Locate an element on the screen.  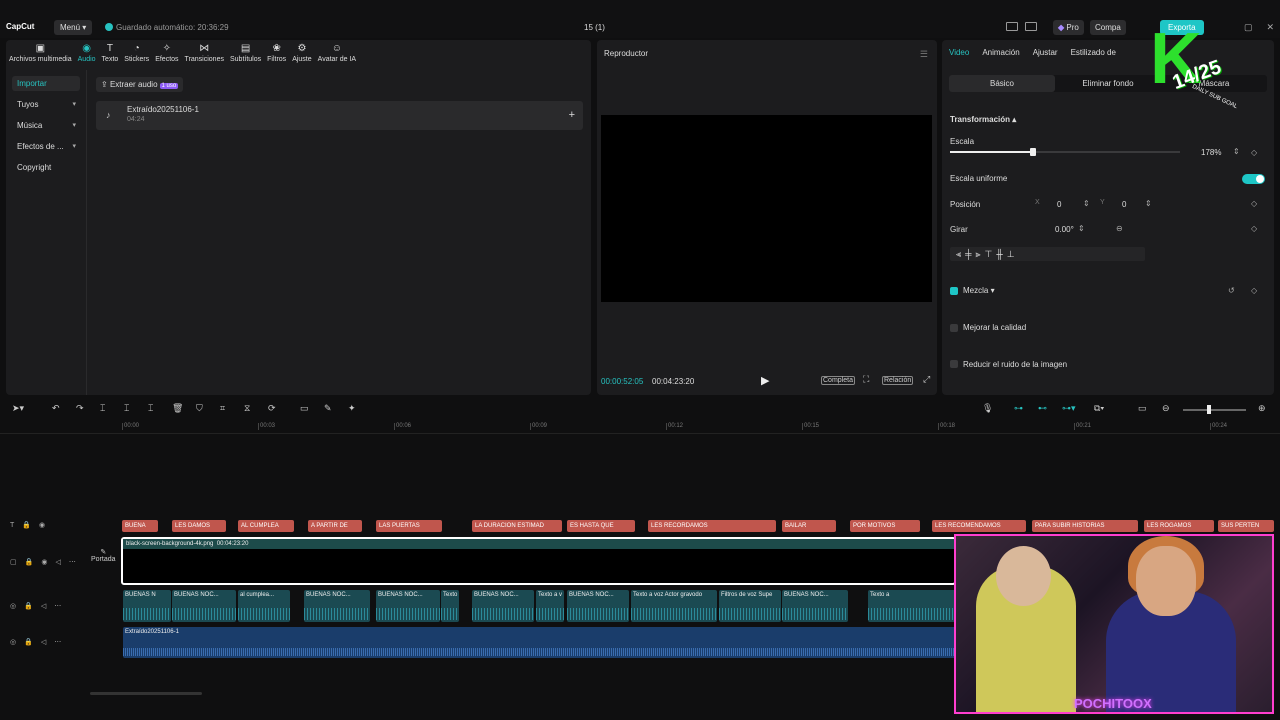
text-clip: BAILAR is located at coordinates (809, 526).